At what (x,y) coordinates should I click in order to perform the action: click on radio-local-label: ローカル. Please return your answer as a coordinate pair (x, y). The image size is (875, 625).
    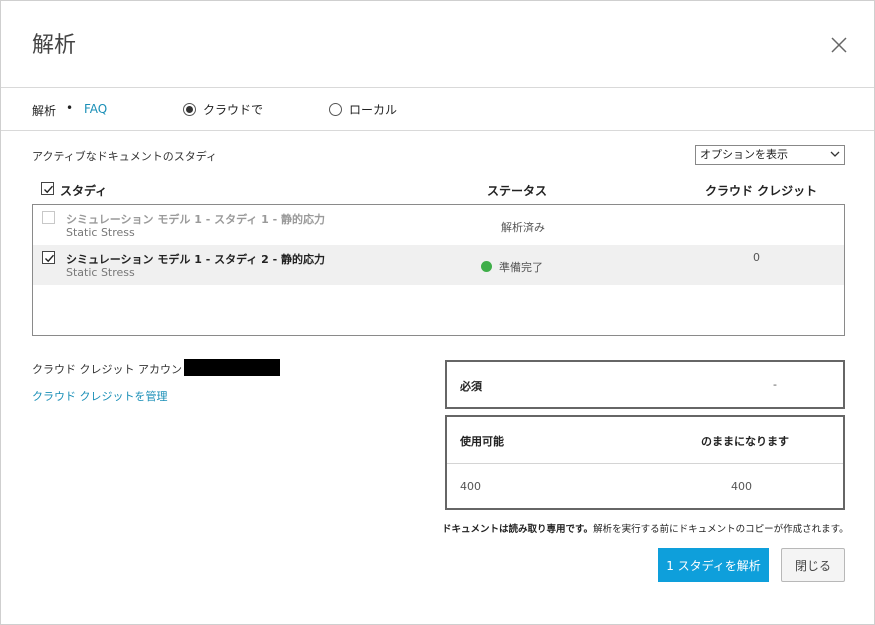
    Looking at the image, I should click on (373, 110).